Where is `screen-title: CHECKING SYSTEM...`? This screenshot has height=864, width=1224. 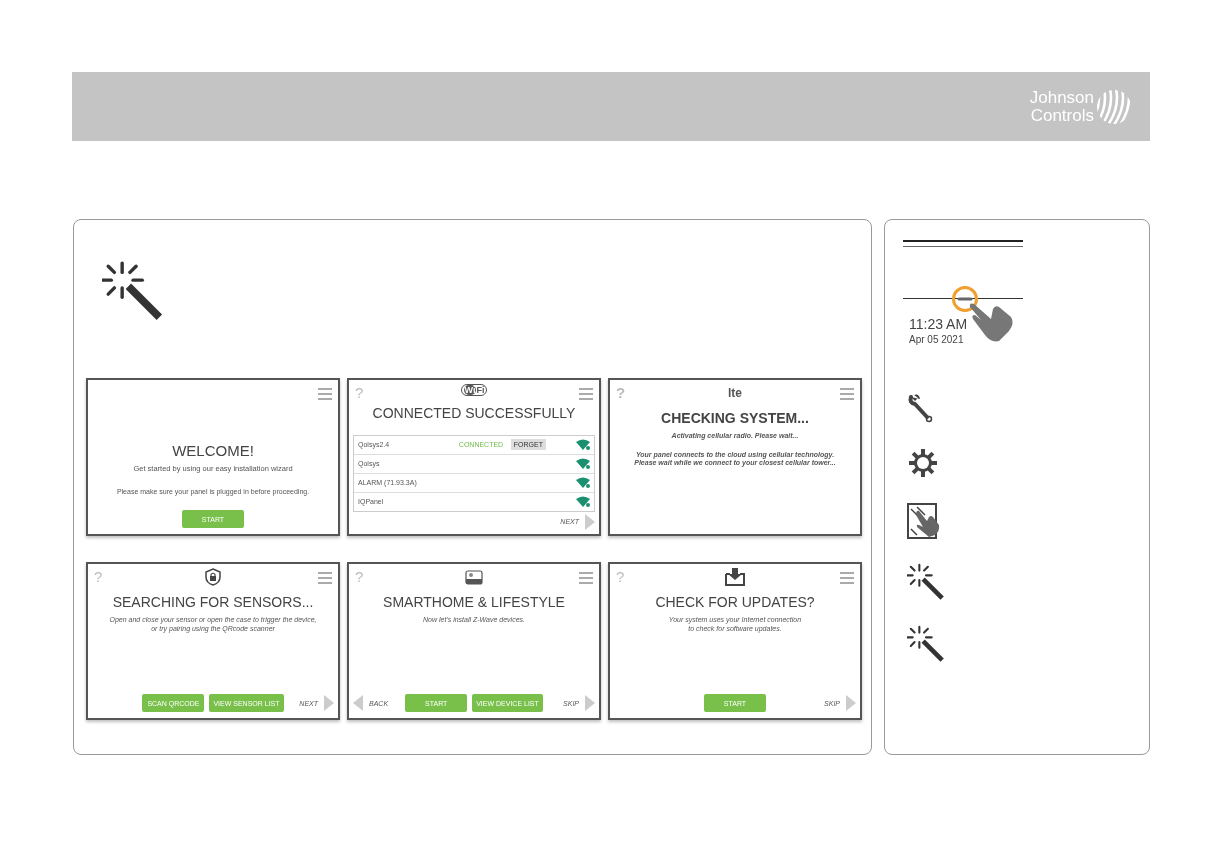
screen-title: CHECKING SYSTEM... is located at coordinates (735, 418).